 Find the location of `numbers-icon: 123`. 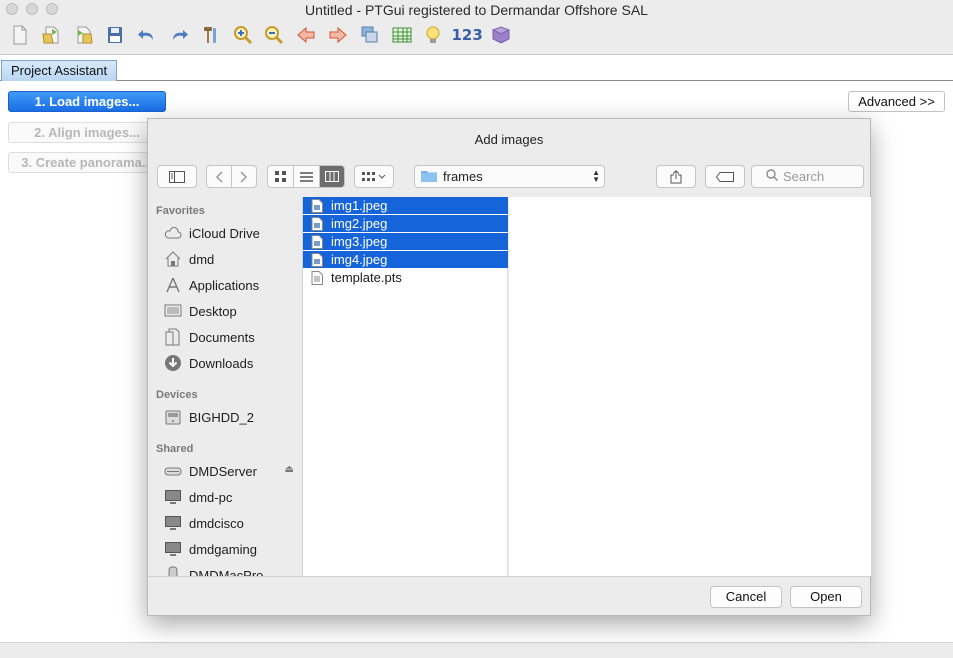

numbers-icon: 123 is located at coordinates (467, 35).